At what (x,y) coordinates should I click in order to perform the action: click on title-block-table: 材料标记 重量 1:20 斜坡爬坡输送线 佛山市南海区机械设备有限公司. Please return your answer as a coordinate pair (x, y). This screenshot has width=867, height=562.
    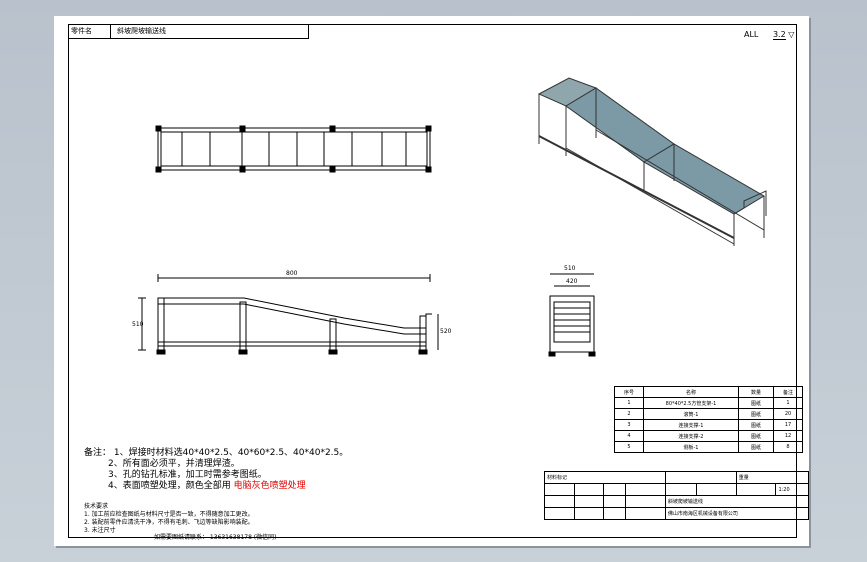
    Looking at the image, I should click on (677, 495).